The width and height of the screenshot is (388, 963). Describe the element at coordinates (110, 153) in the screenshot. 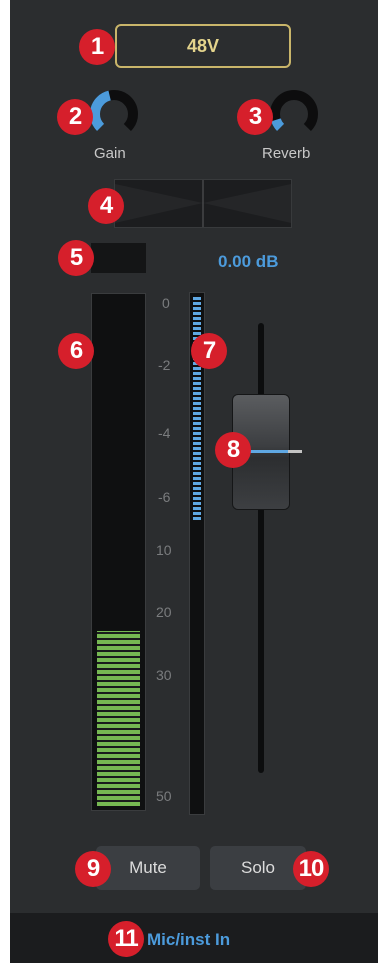

I see `gain-label: Gain` at that location.